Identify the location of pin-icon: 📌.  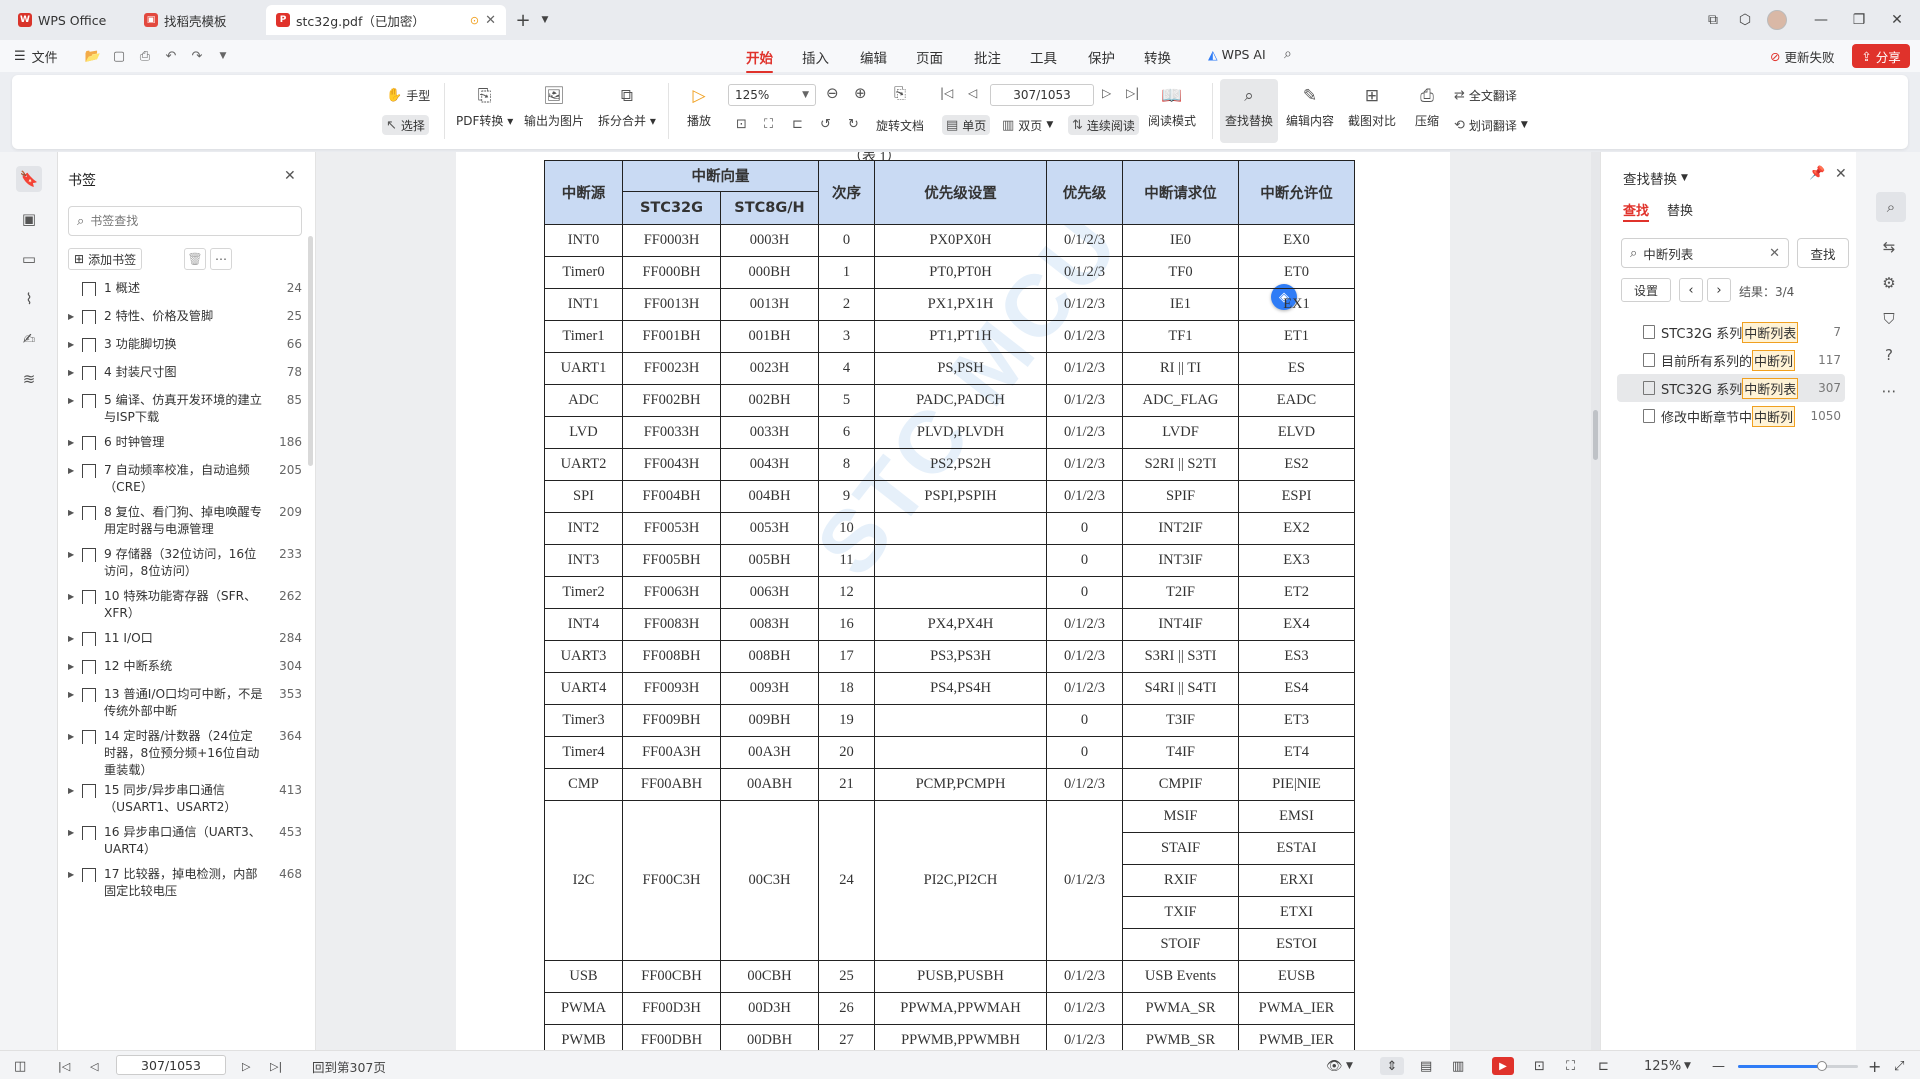
(1817, 173).